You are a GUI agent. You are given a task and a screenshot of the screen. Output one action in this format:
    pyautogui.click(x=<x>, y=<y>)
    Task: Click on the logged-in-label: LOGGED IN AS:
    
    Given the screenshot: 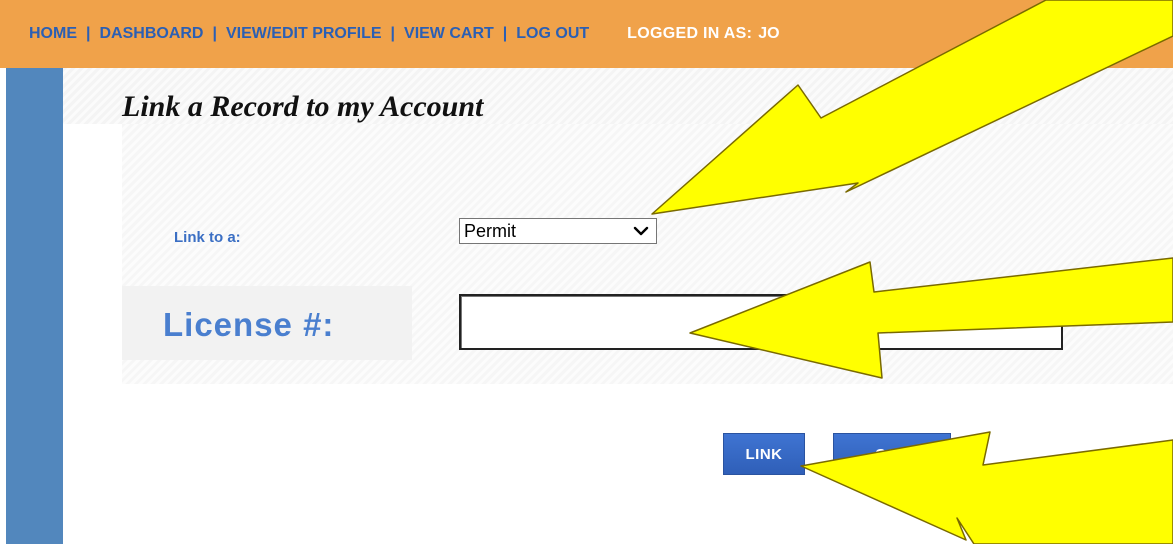 What is the action you would take?
    pyautogui.click(x=690, y=33)
    